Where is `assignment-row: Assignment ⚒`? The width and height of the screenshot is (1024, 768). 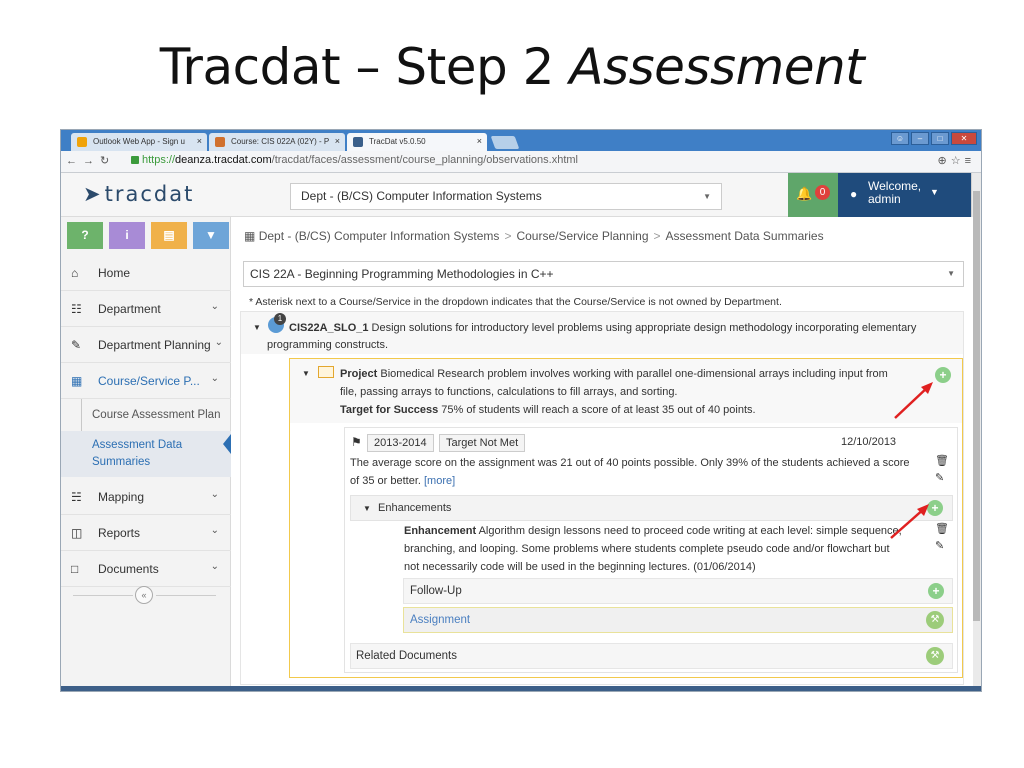
assignment-row: Assignment ⚒ is located at coordinates (678, 620).